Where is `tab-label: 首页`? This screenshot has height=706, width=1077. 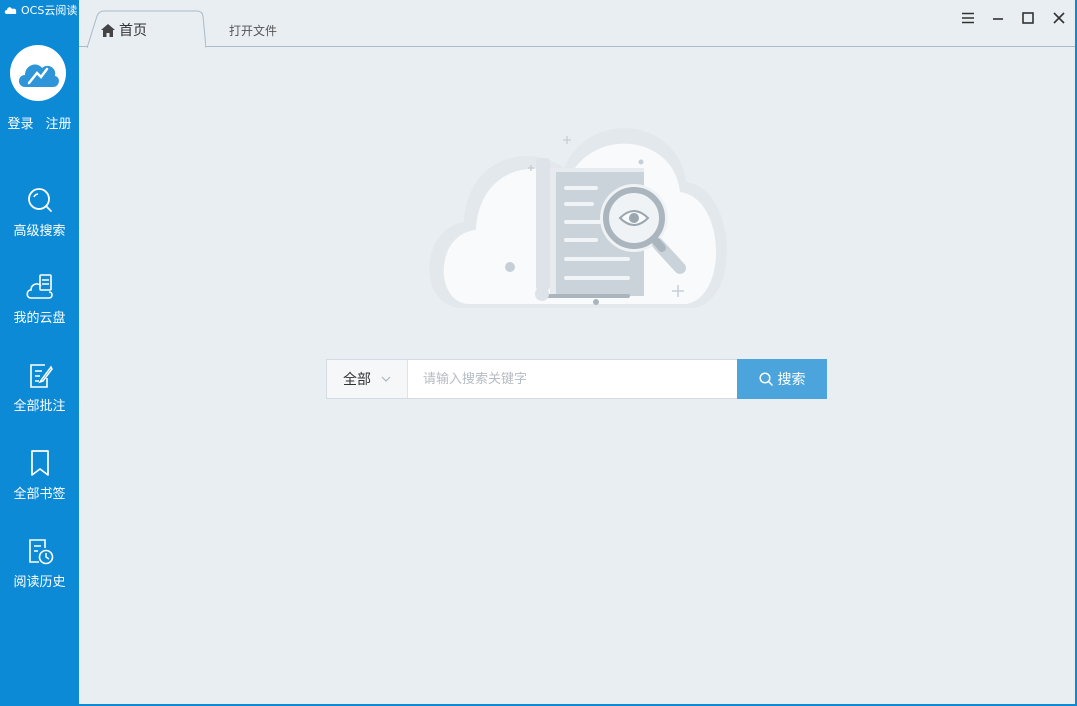
tab-label: 首页 is located at coordinates (133, 31).